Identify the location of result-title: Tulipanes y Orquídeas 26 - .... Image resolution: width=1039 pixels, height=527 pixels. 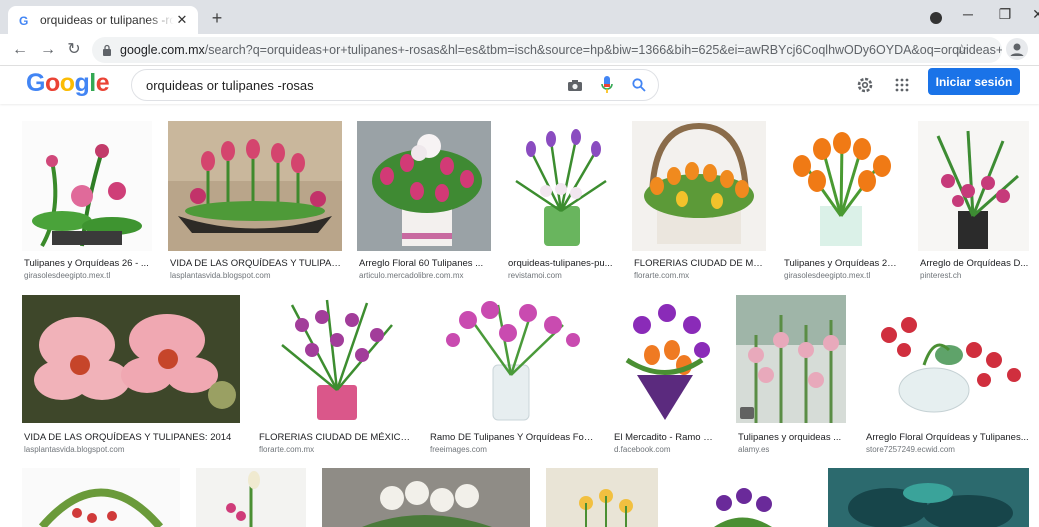
(88, 263).